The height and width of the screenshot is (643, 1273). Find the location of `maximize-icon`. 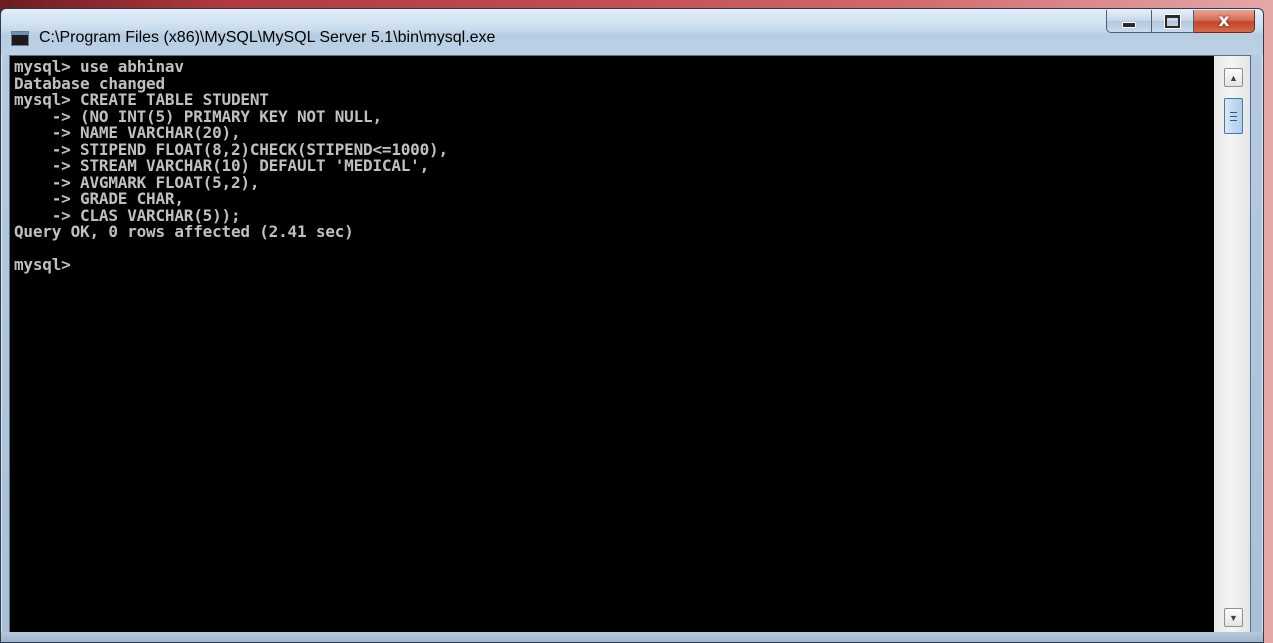

maximize-icon is located at coordinates (1172, 21).